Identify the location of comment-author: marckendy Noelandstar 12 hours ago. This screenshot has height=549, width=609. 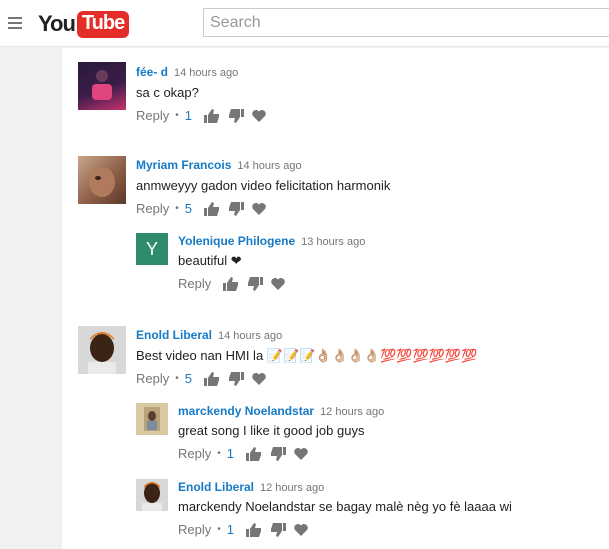
(281, 411).